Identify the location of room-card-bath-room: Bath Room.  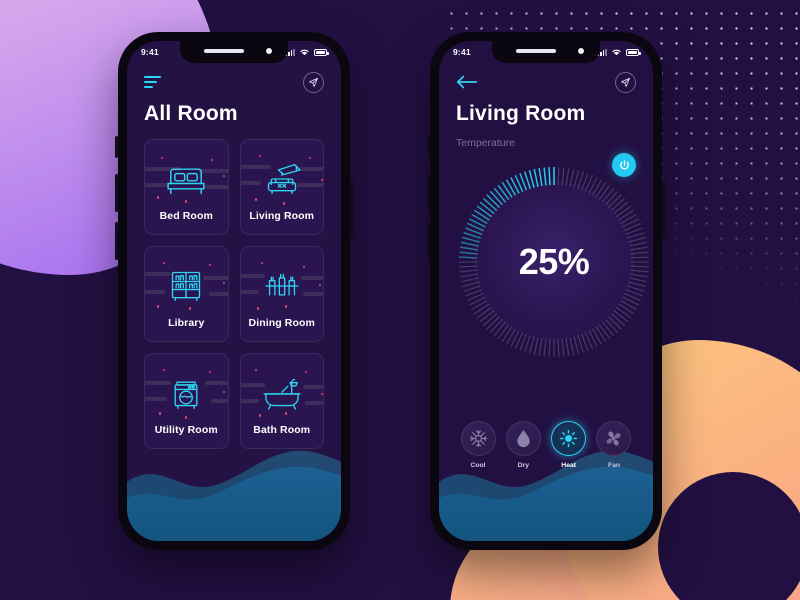
(281, 401).